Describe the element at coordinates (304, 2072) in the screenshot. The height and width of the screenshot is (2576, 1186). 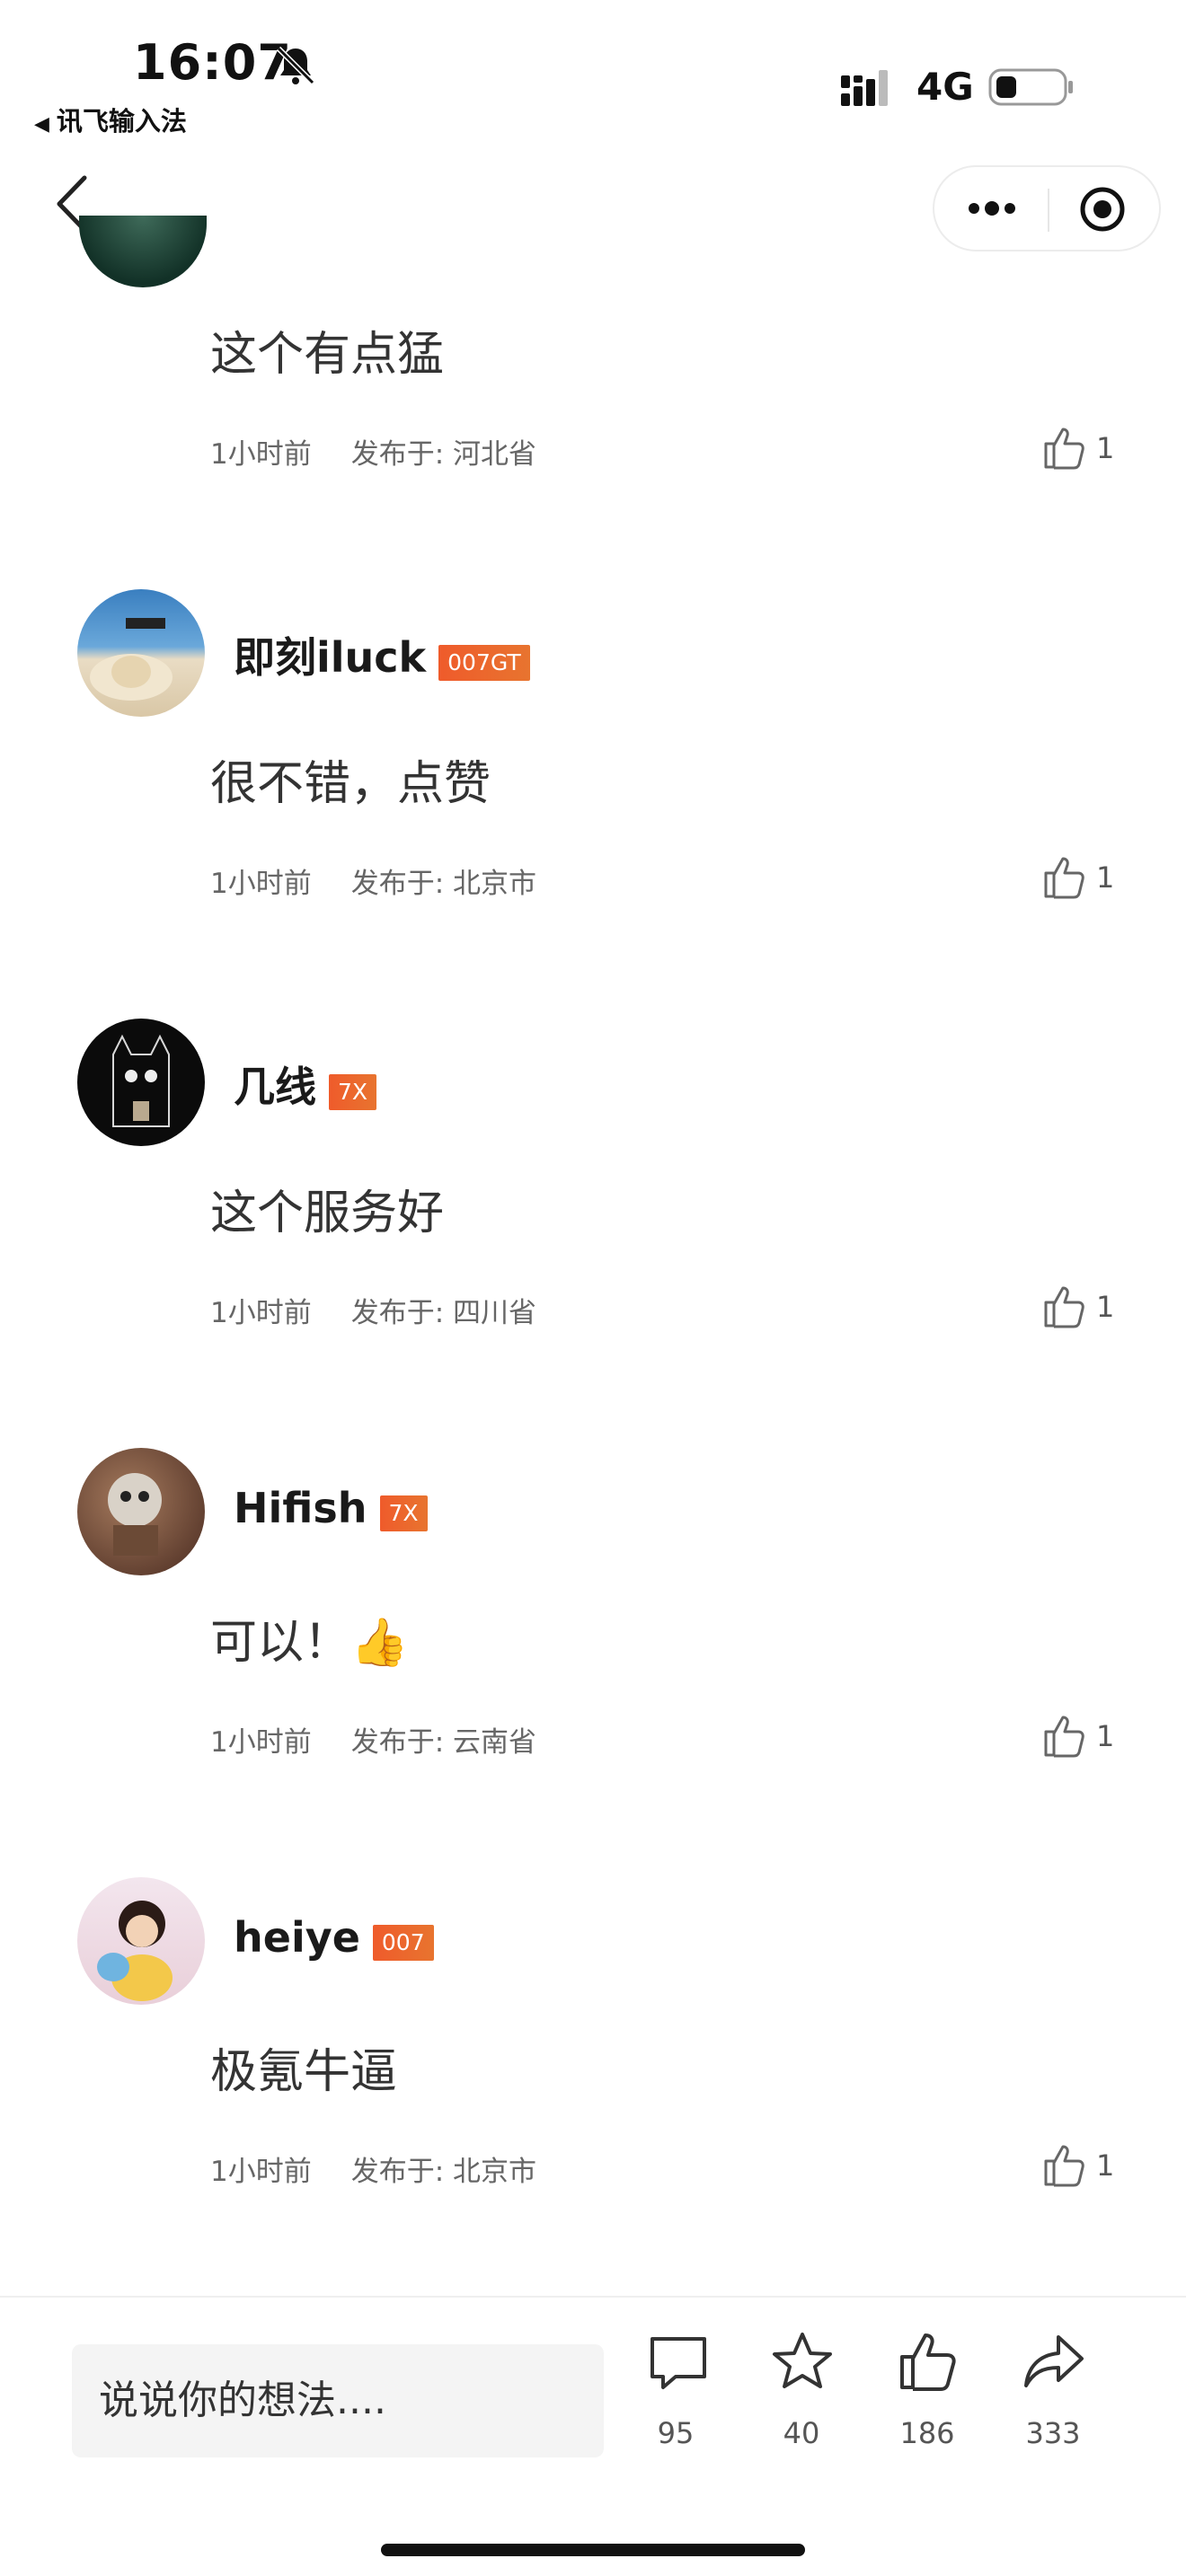
I see `comment-text: 极氪牛逼` at that location.